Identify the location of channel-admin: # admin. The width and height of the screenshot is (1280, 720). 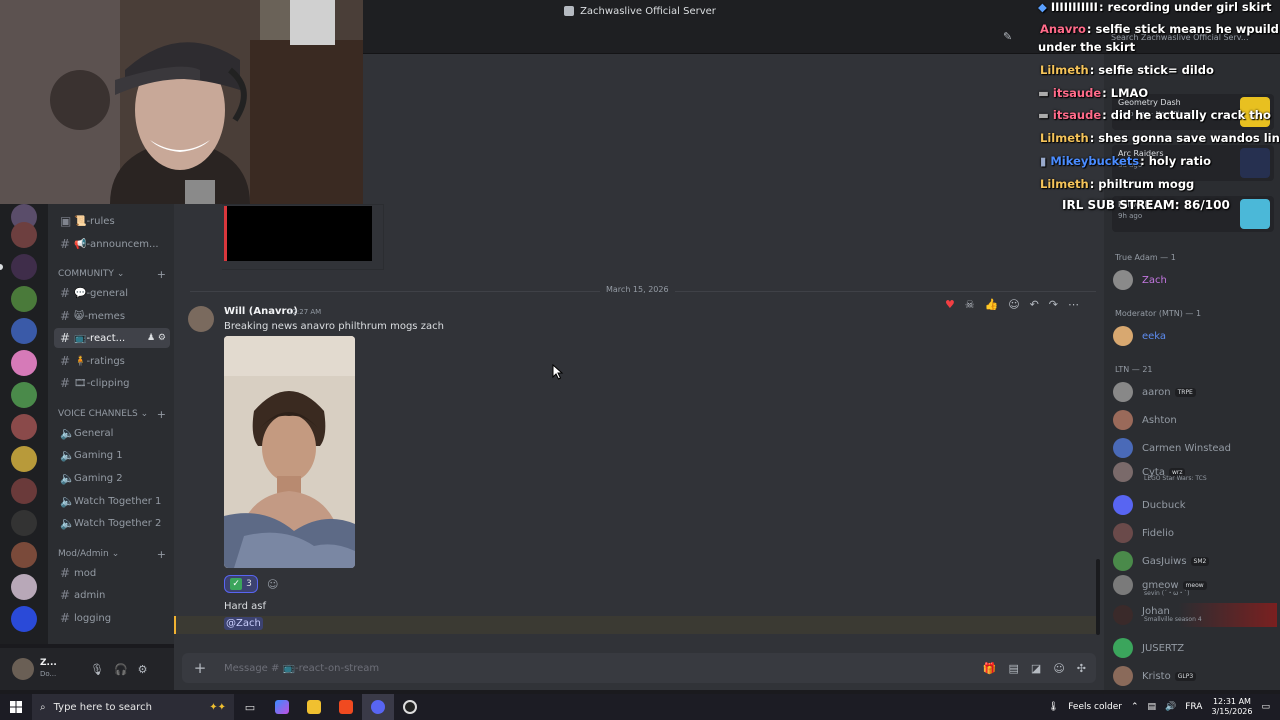
(112, 595).